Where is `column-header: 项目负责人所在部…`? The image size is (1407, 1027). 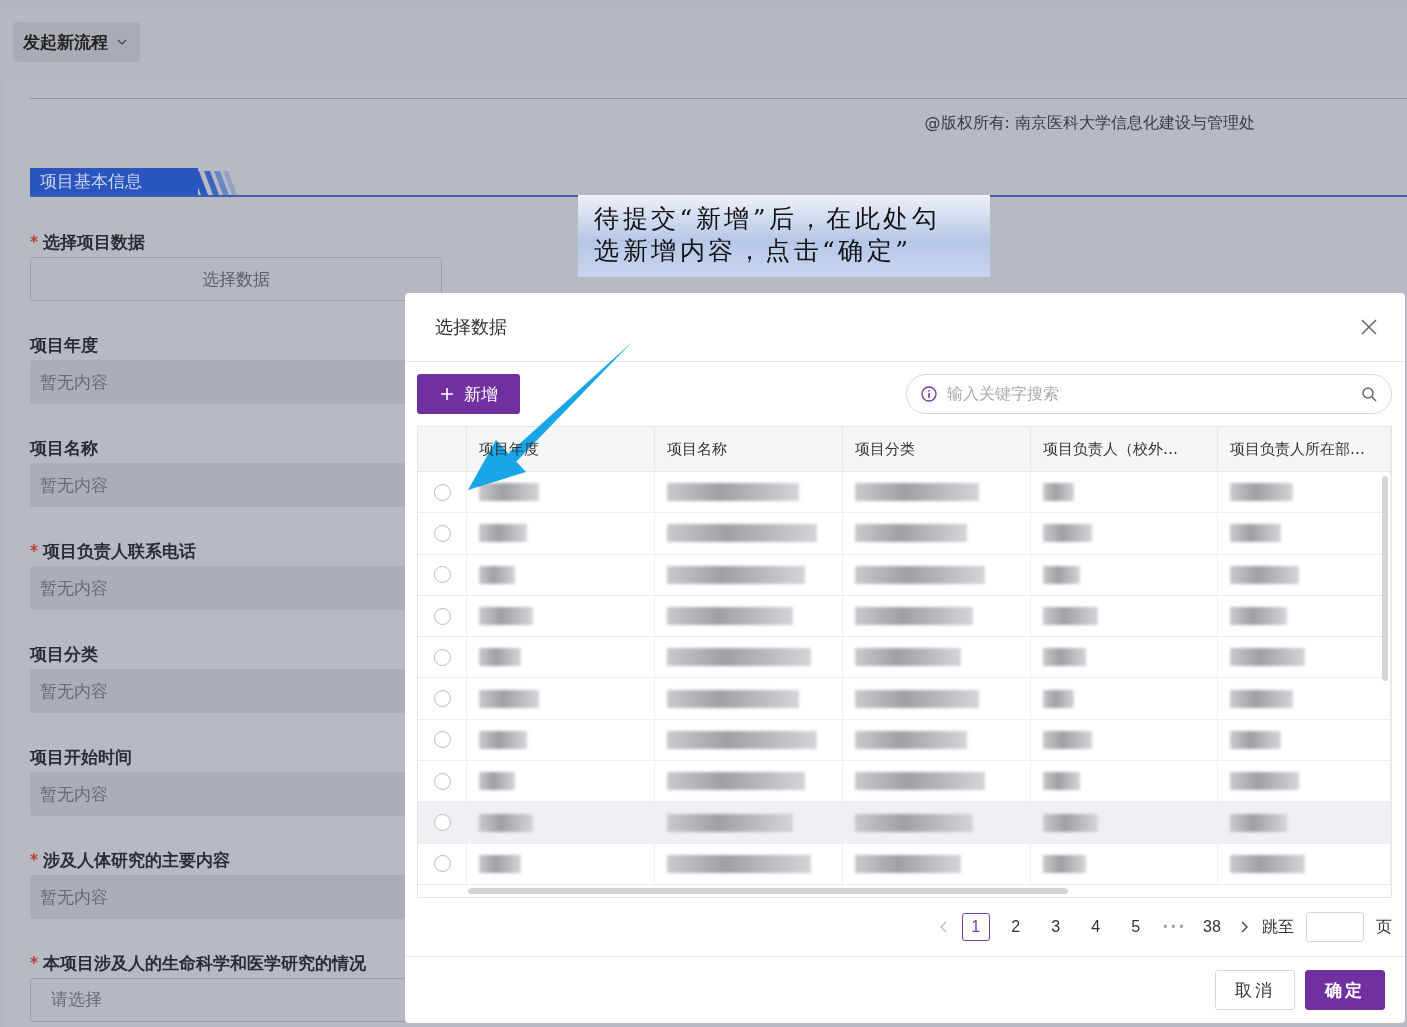
column-header: 项目负责人所在部… is located at coordinates (1297, 449).